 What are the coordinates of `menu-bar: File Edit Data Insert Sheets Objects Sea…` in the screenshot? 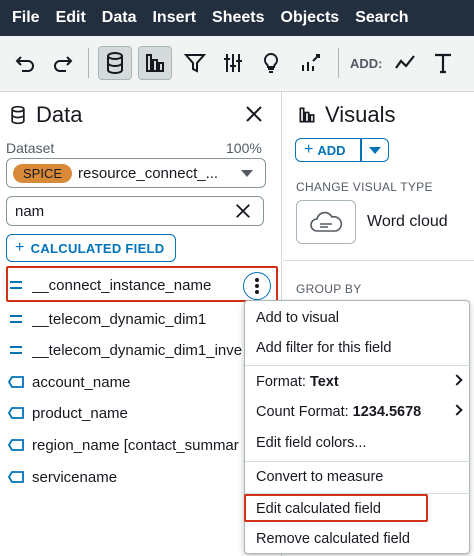 It's located at (237, 18).